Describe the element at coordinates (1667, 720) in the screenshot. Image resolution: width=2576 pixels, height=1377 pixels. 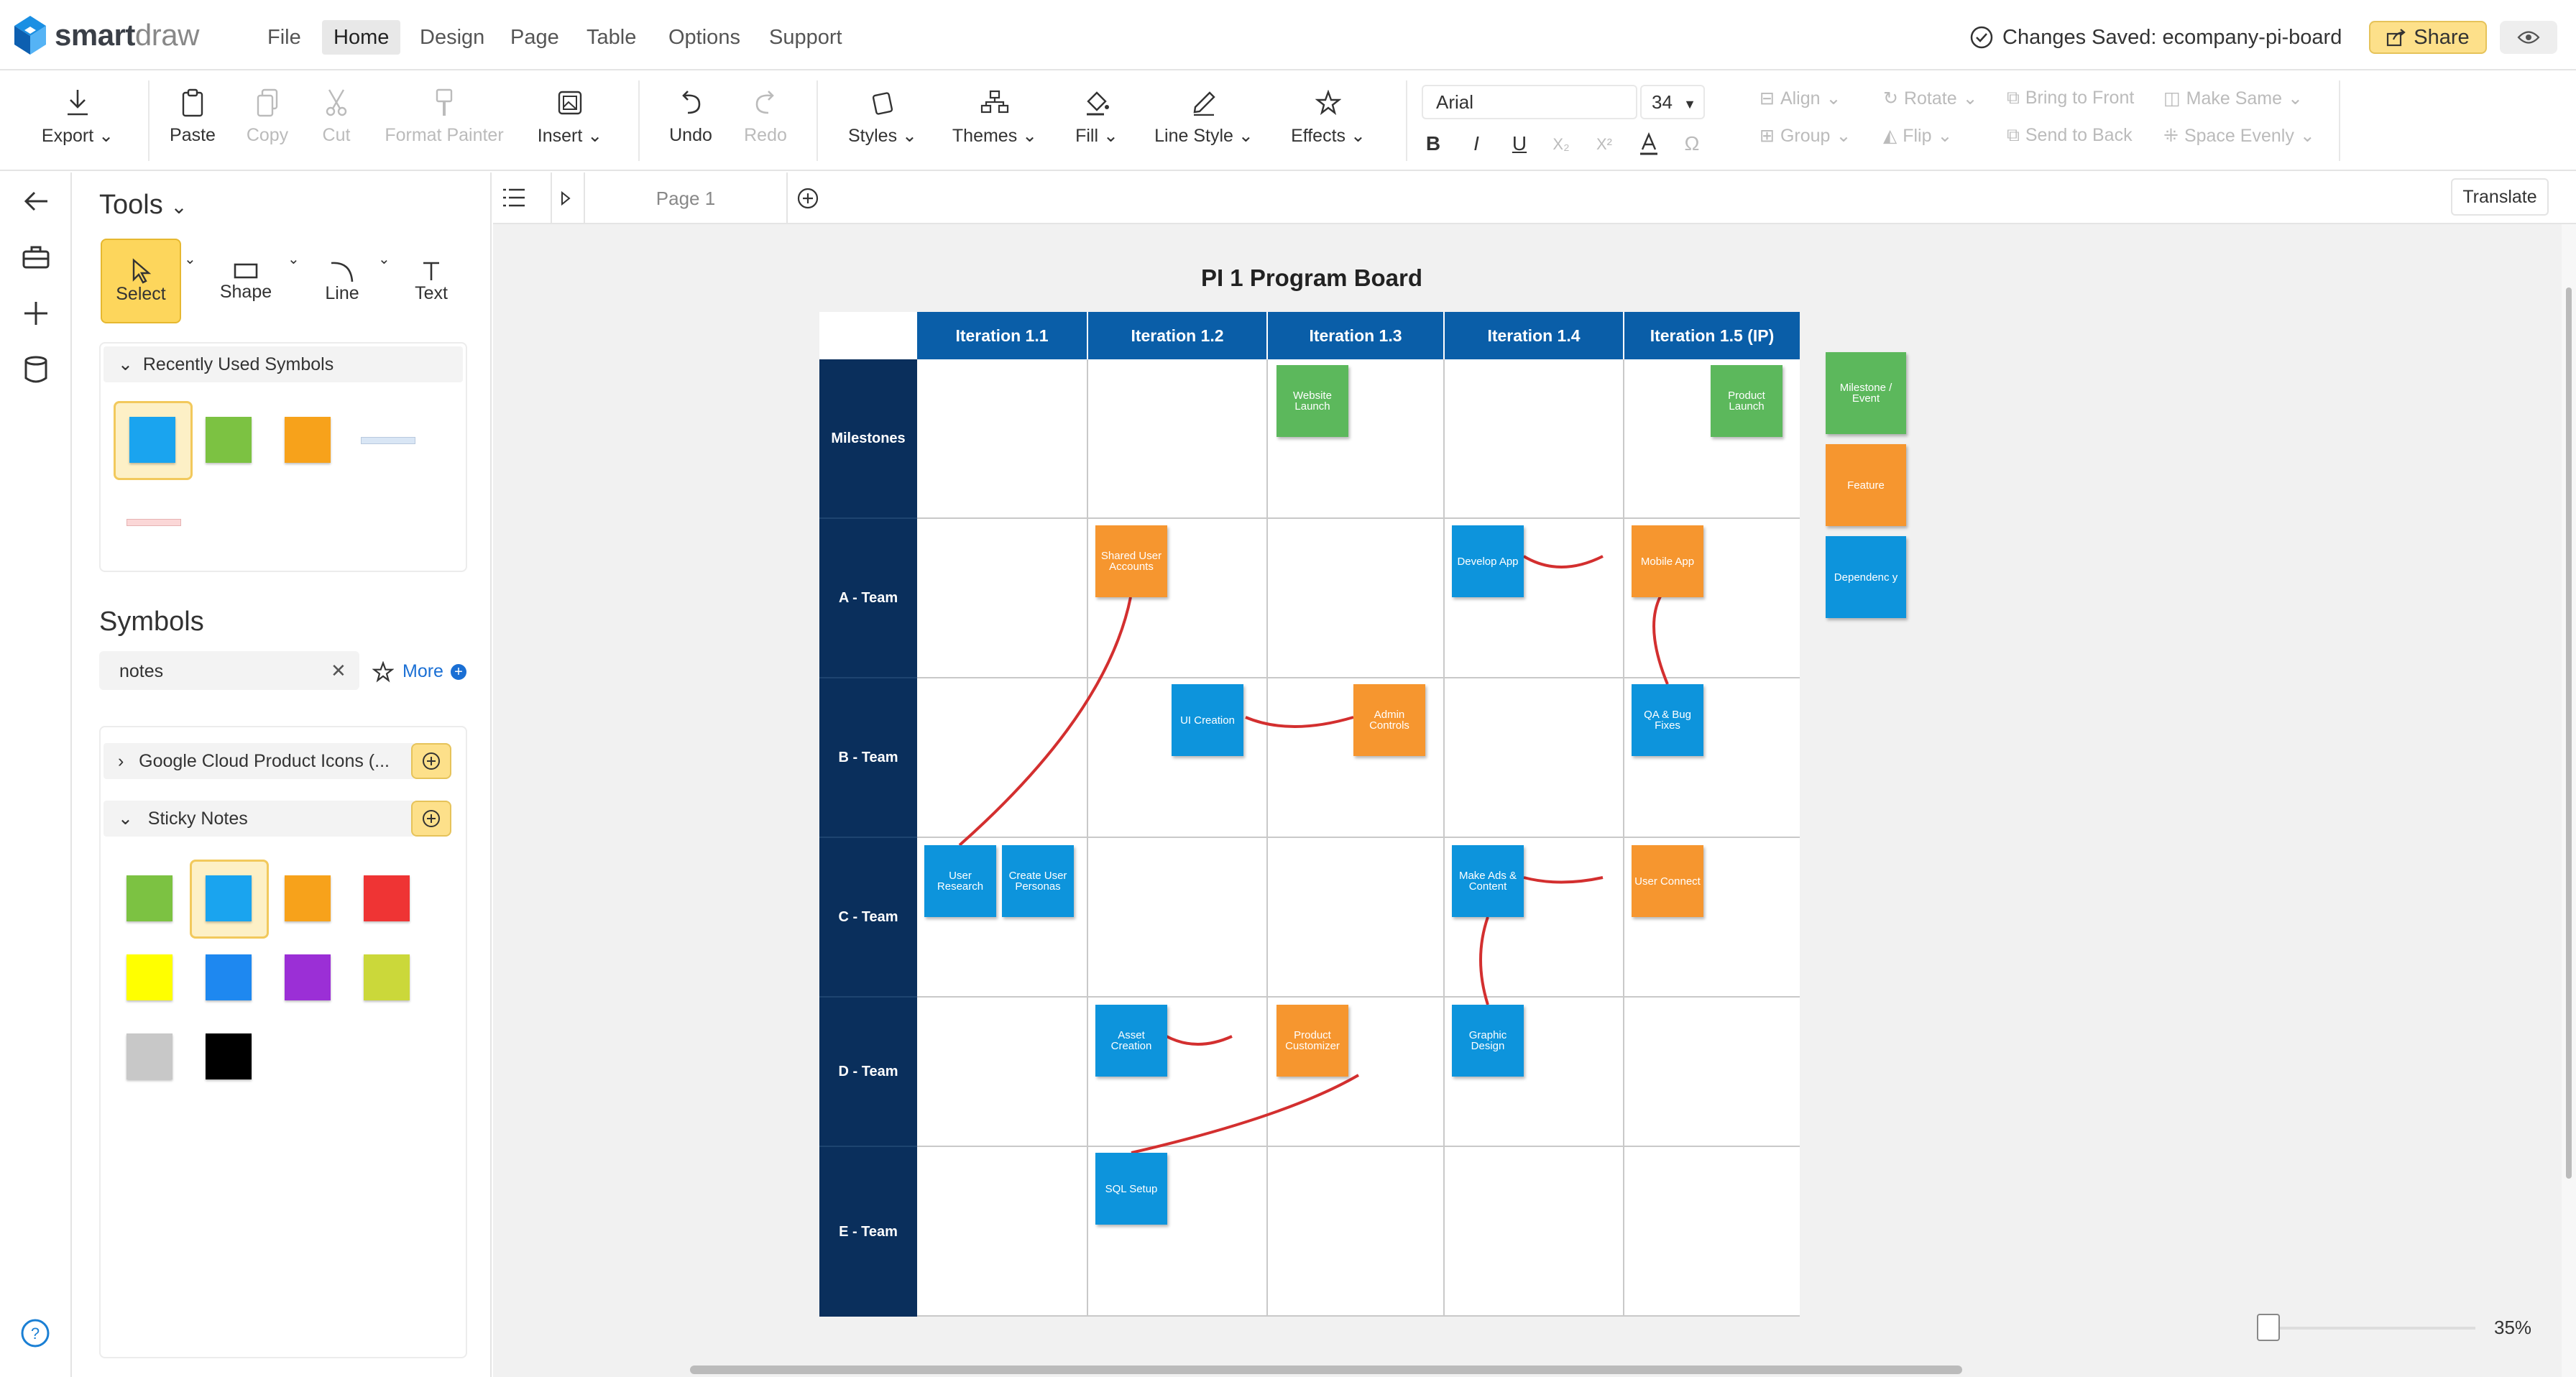
I see `sticky-qa-bug-fixes: QA & Bug Fixes` at that location.